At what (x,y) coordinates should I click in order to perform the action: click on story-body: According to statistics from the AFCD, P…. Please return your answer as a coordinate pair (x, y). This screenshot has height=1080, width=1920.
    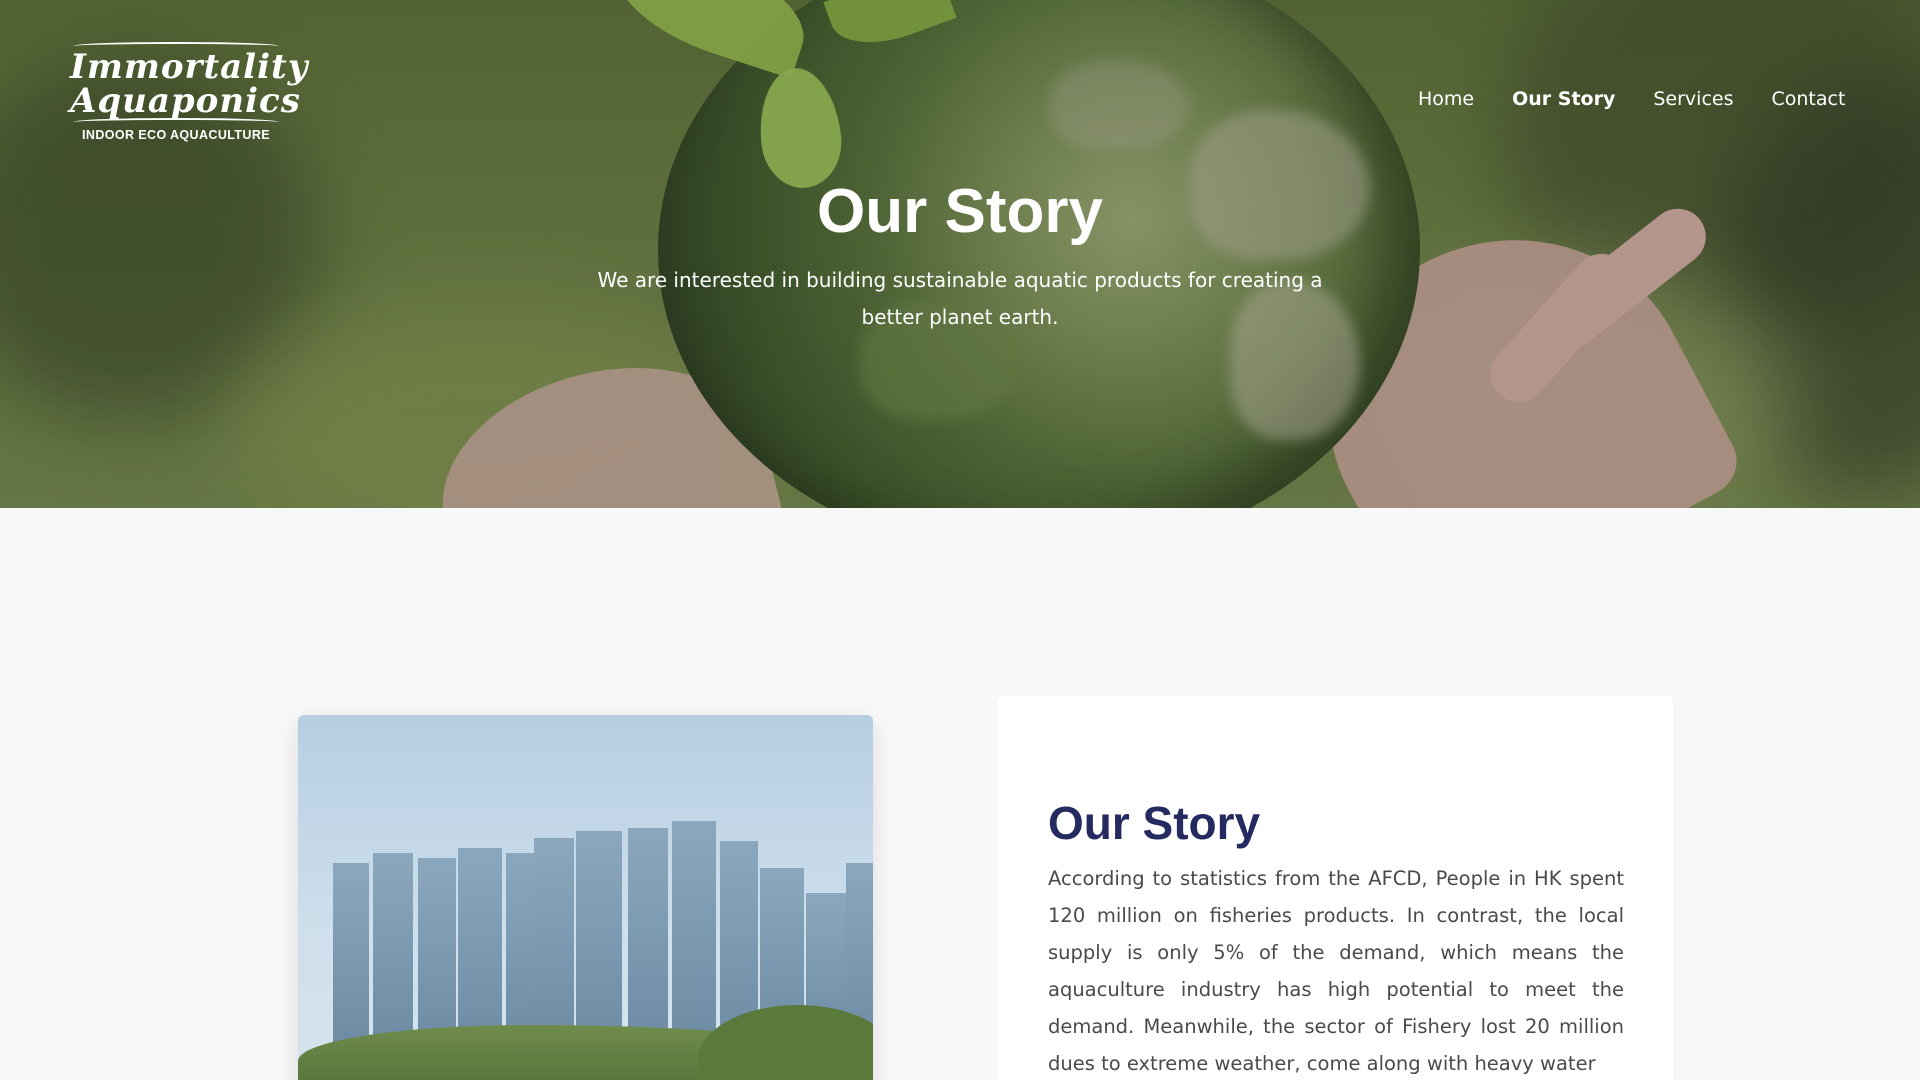
    Looking at the image, I should click on (1336, 971).